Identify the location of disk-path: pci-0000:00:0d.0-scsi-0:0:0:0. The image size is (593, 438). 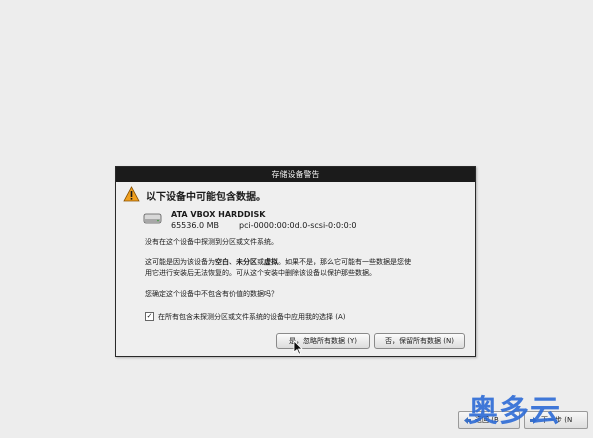
(298, 225).